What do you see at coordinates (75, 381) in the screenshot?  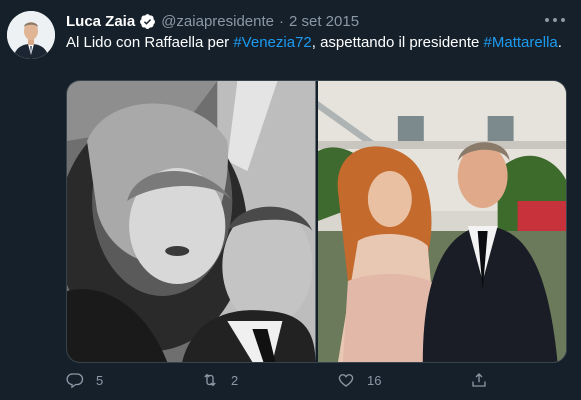 I see `reply-icon` at bounding box center [75, 381].